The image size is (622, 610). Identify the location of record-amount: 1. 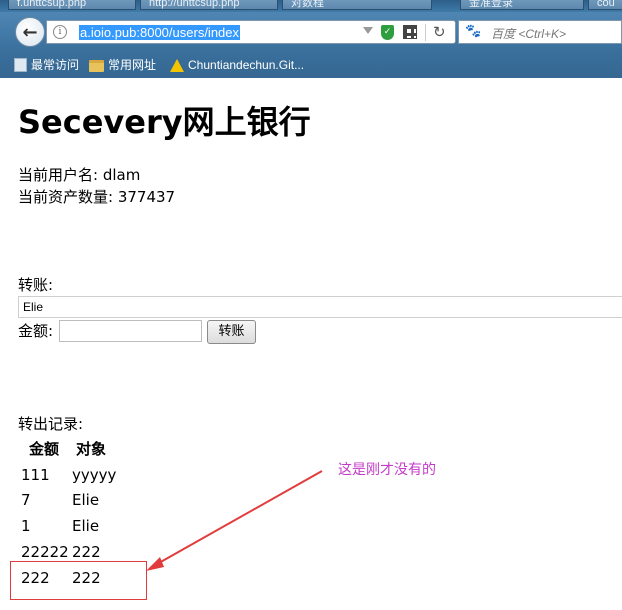
(26, 526).